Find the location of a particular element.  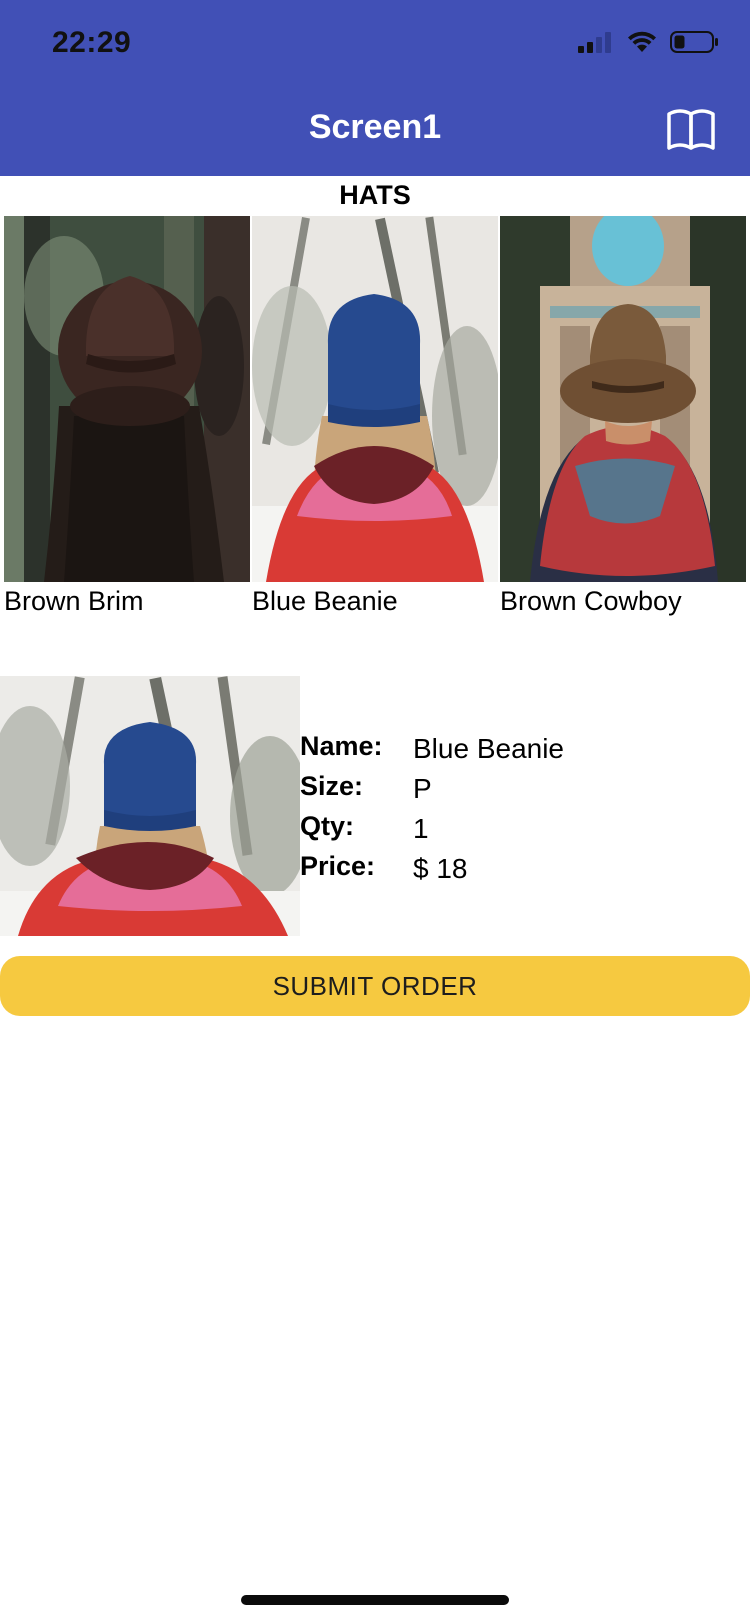

brown-cowboy-photo is located at coordinates (623, 399).